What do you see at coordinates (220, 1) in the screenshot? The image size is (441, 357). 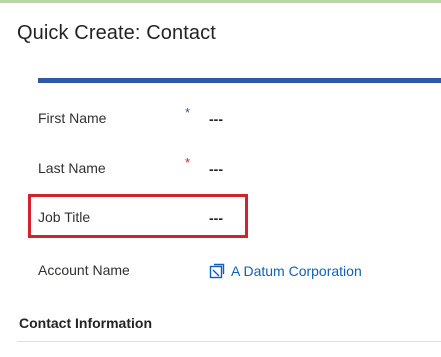 I see `top-accent-bar` at bounding box center [220, 1].